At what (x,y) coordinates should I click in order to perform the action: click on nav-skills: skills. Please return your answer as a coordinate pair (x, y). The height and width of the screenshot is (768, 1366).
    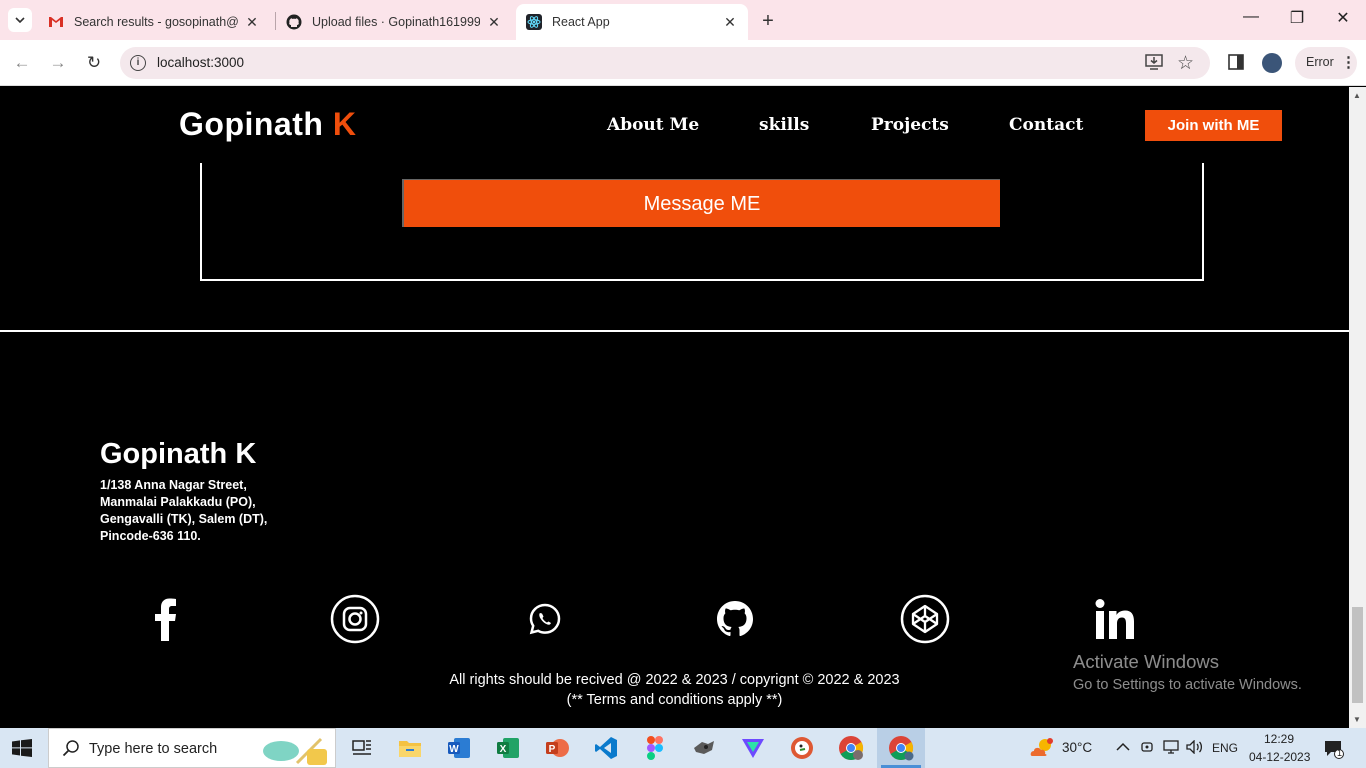
    Looking at the image, I should click on (784, 125).